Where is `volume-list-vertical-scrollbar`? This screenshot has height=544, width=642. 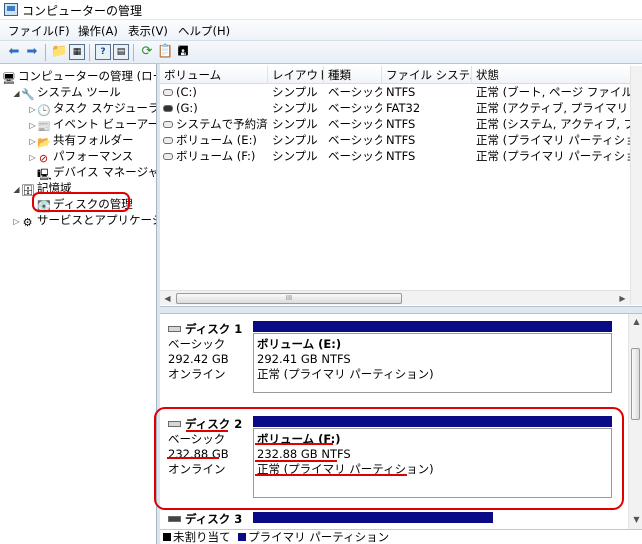 volume-list-vertical-scrollbar is located at coordinates (636, 185).